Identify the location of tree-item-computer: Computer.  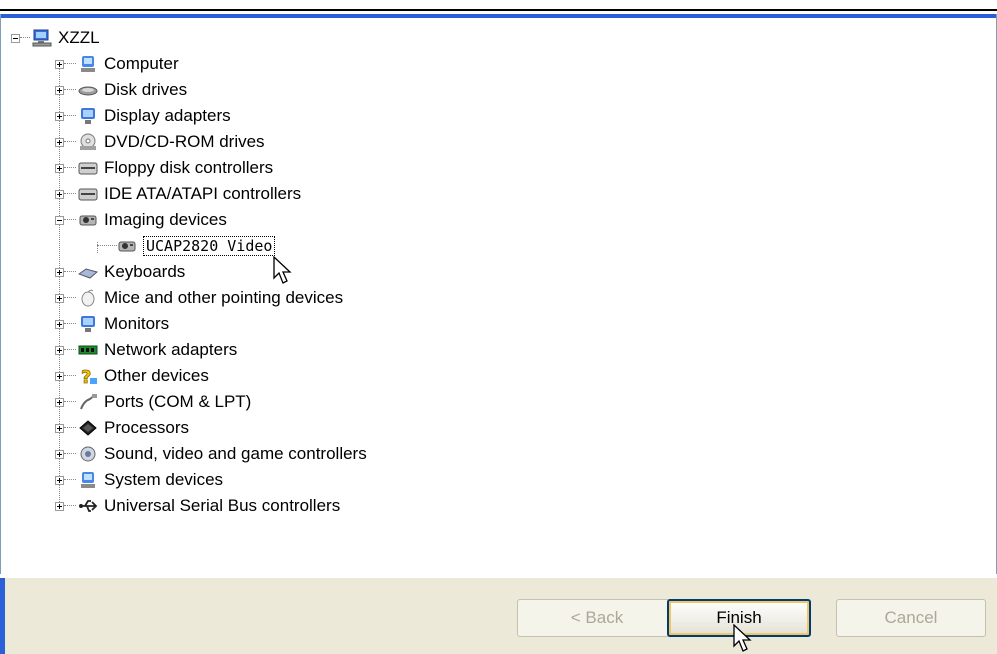
(117, 64).